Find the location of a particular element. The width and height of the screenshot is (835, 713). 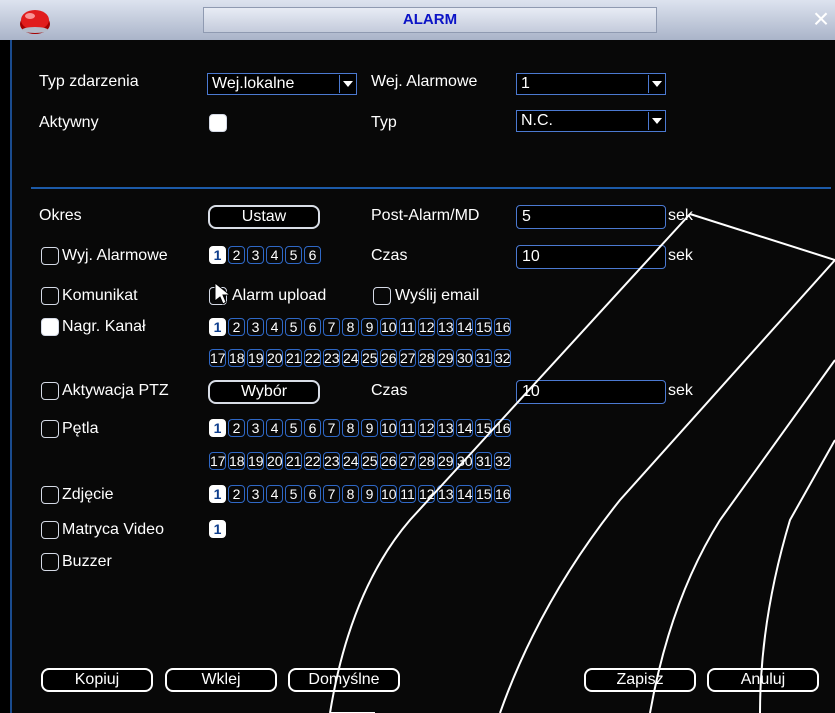

type-select: N.C. is located at coordinates (591, 121).